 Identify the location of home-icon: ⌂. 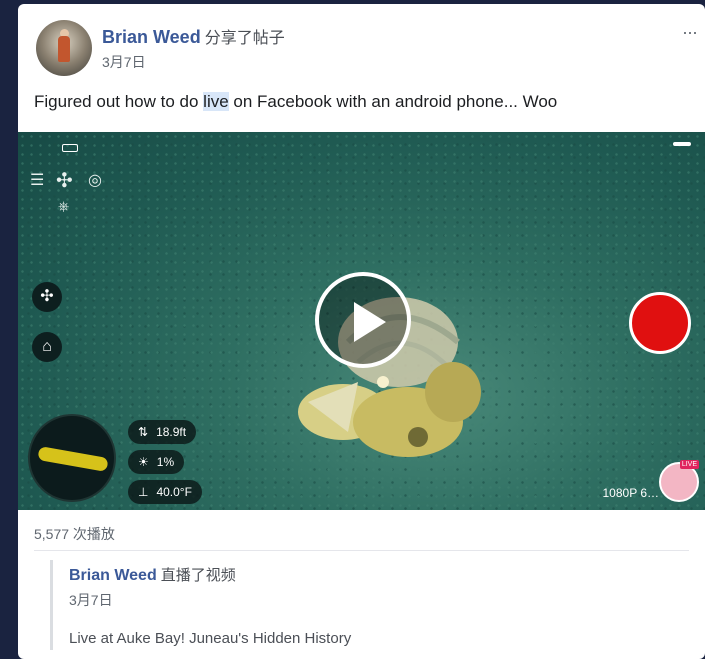
(47, 347).